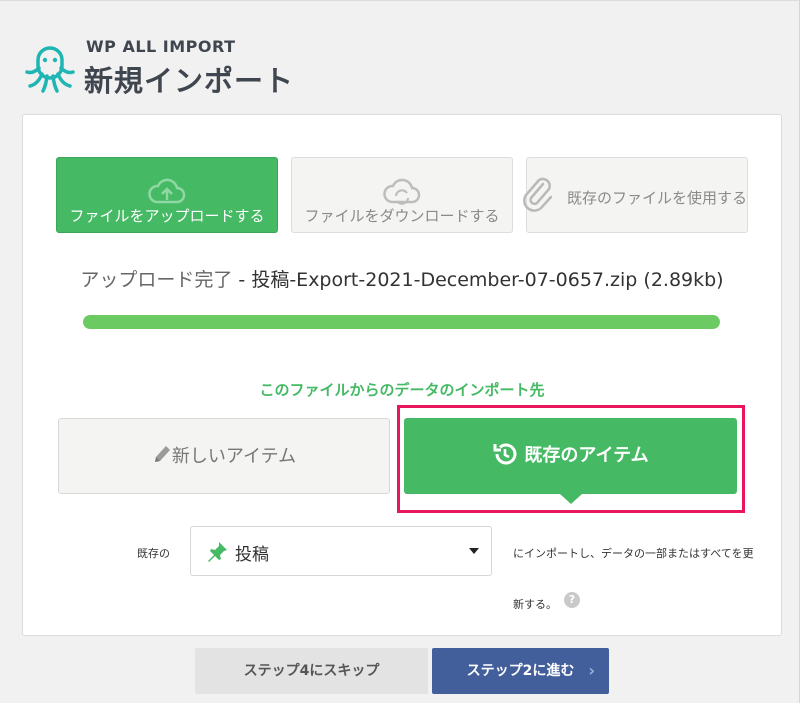 The image size is (800, 703). Describe the element at coordinates (167, 216) in the screenshot. I see `upload-file-label: ファイルをアップロードする` at that location.